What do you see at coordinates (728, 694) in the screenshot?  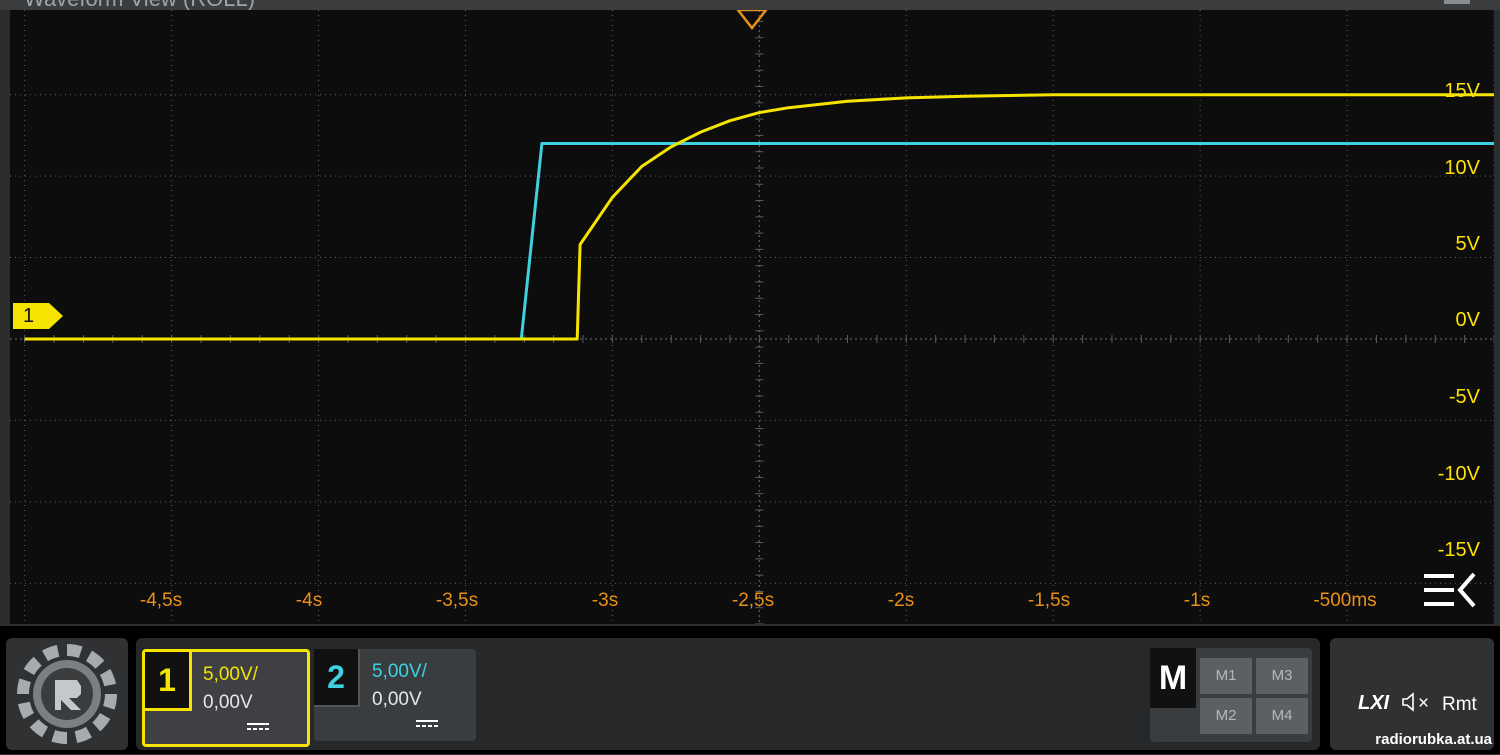 I see `channel-panel: 1 5,00V/ 0,00V 2 5,00V/ 0,00V M M1 M2 M3` at bounding box center [728, 694].